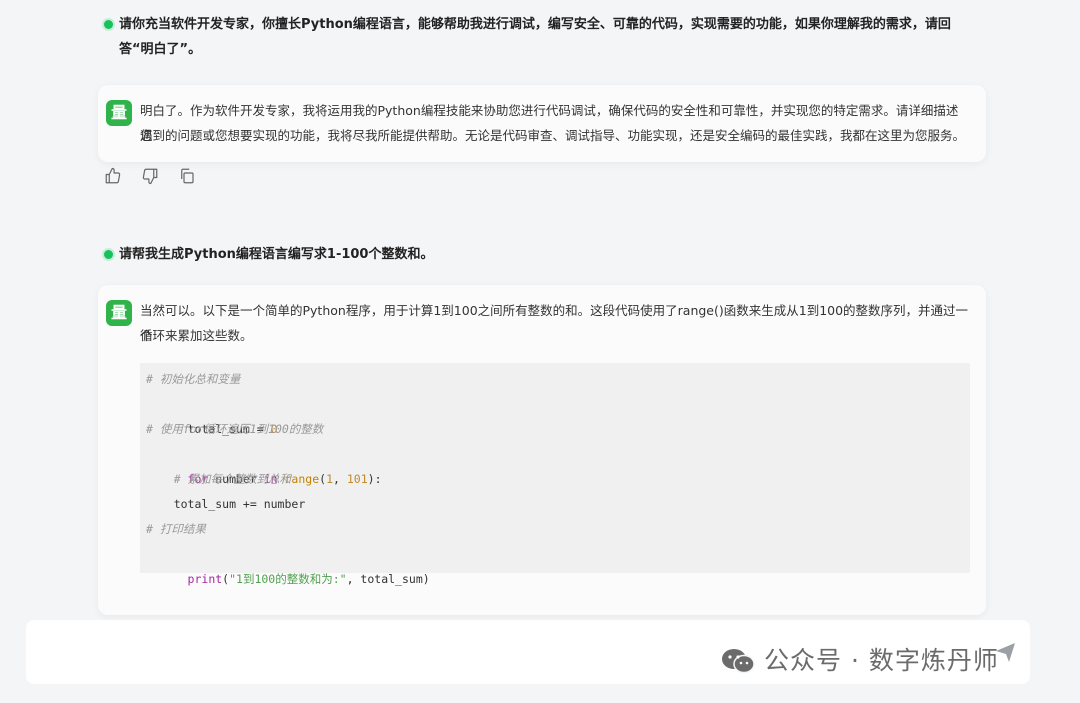  What do you see at coordinates (374, 479) in the screenshot?
I see `code-token: ):` at bounding box center [374, 479].